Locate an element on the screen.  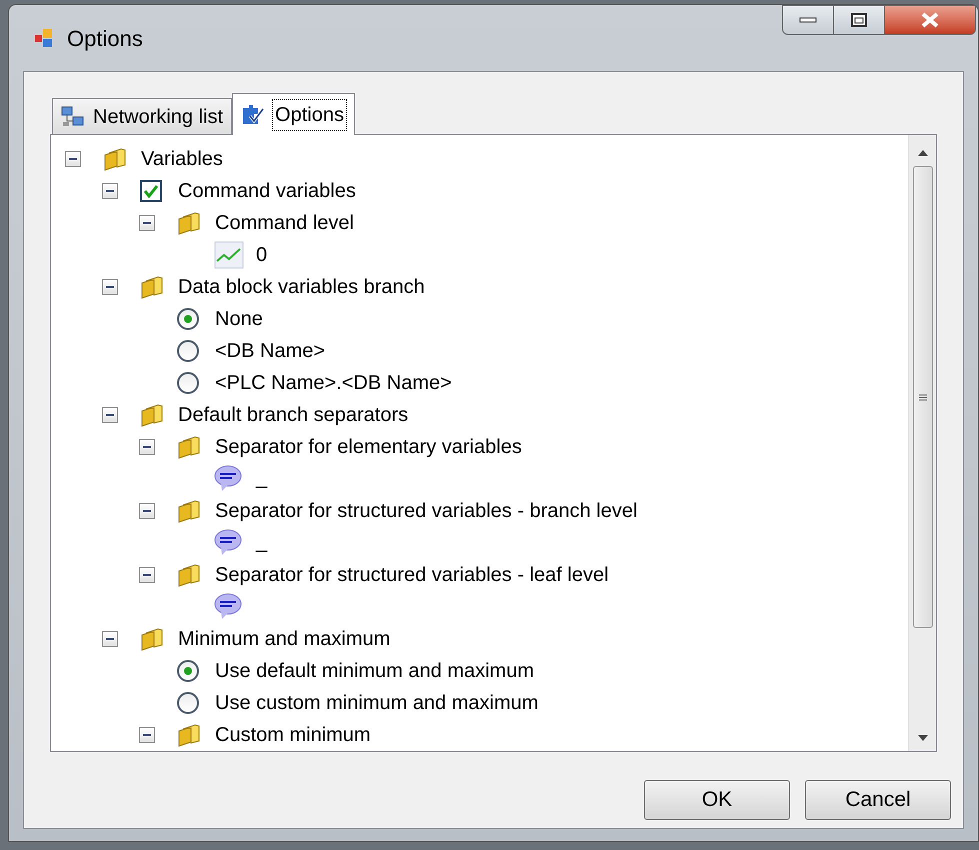
tree-item-label: Separator for structured variables - branch level is located at coordinates (426, 511).